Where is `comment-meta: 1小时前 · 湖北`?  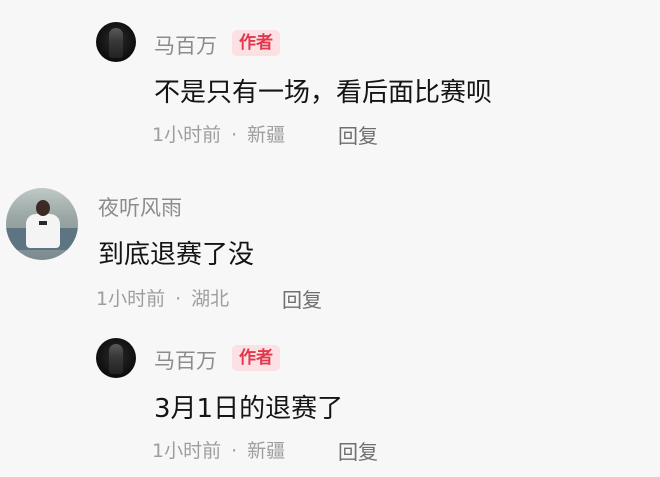 comment-meta: 1小时前 · 湖北 is located at coordinates (162, 297).